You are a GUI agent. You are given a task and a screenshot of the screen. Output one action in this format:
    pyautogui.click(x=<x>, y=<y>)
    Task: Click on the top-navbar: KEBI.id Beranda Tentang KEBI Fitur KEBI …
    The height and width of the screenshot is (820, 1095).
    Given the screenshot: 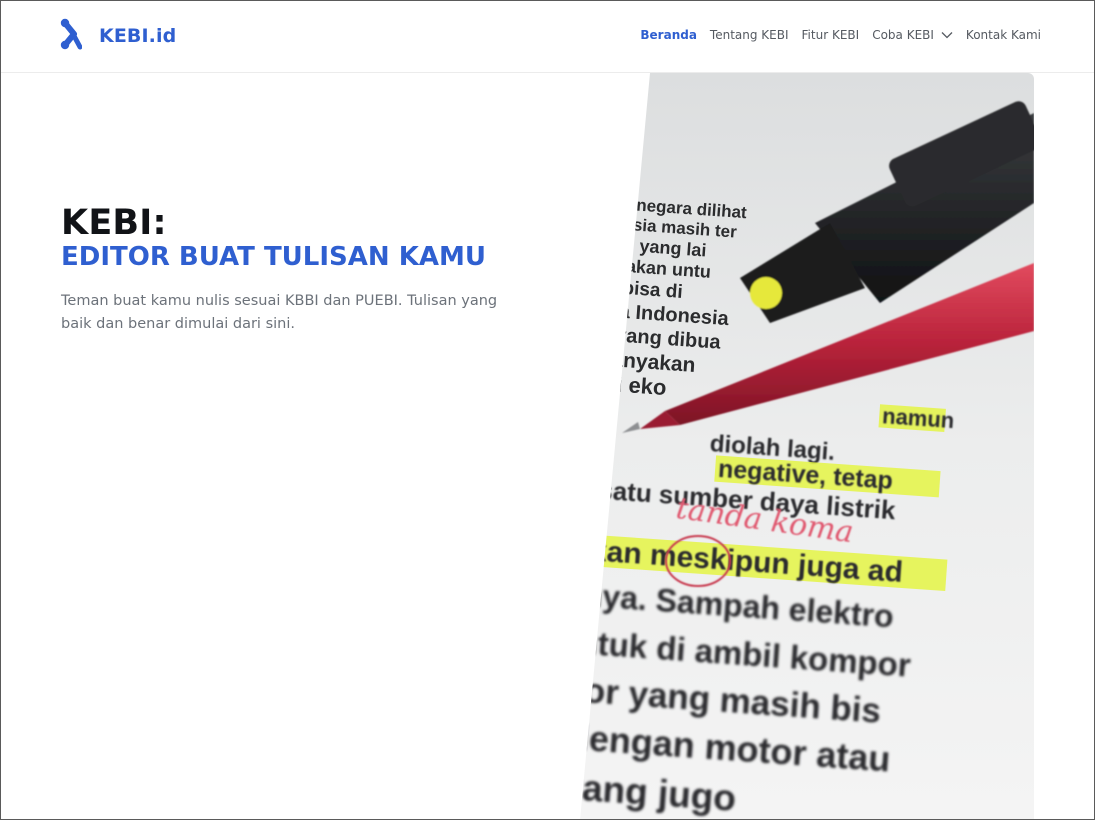 What is the action you would take?
    pyautogui.click(x=547, y=36)
    